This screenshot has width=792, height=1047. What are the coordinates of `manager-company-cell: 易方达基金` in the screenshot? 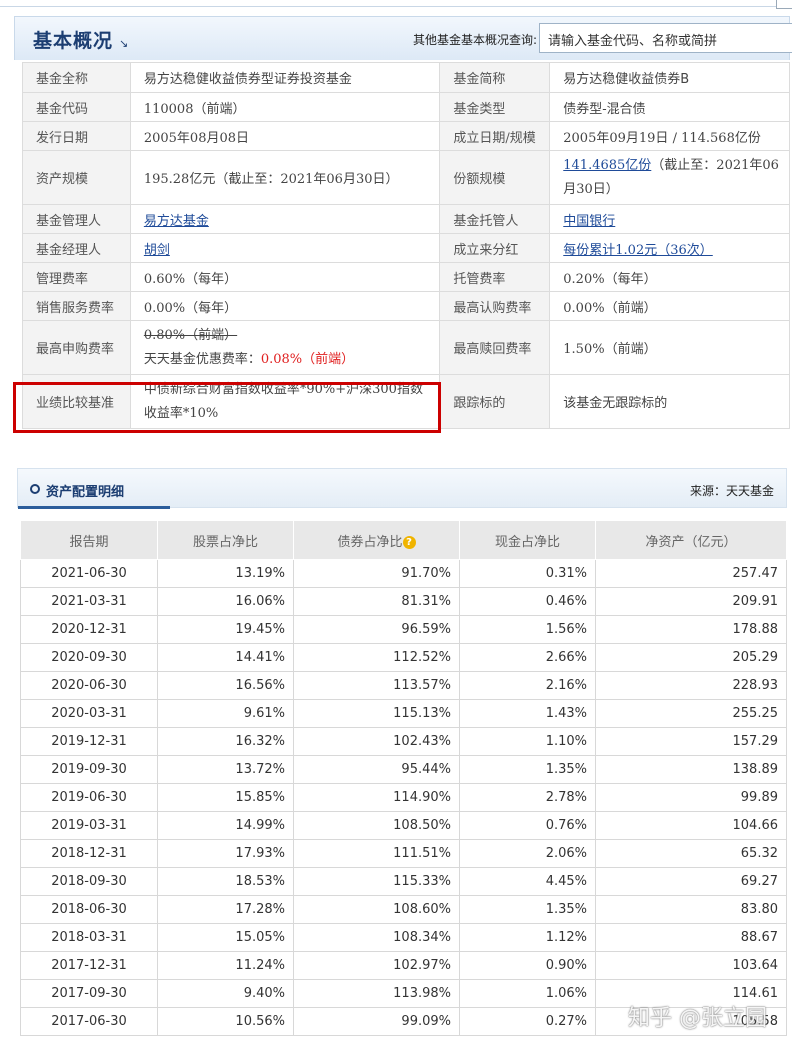 It's located at (285, 219).